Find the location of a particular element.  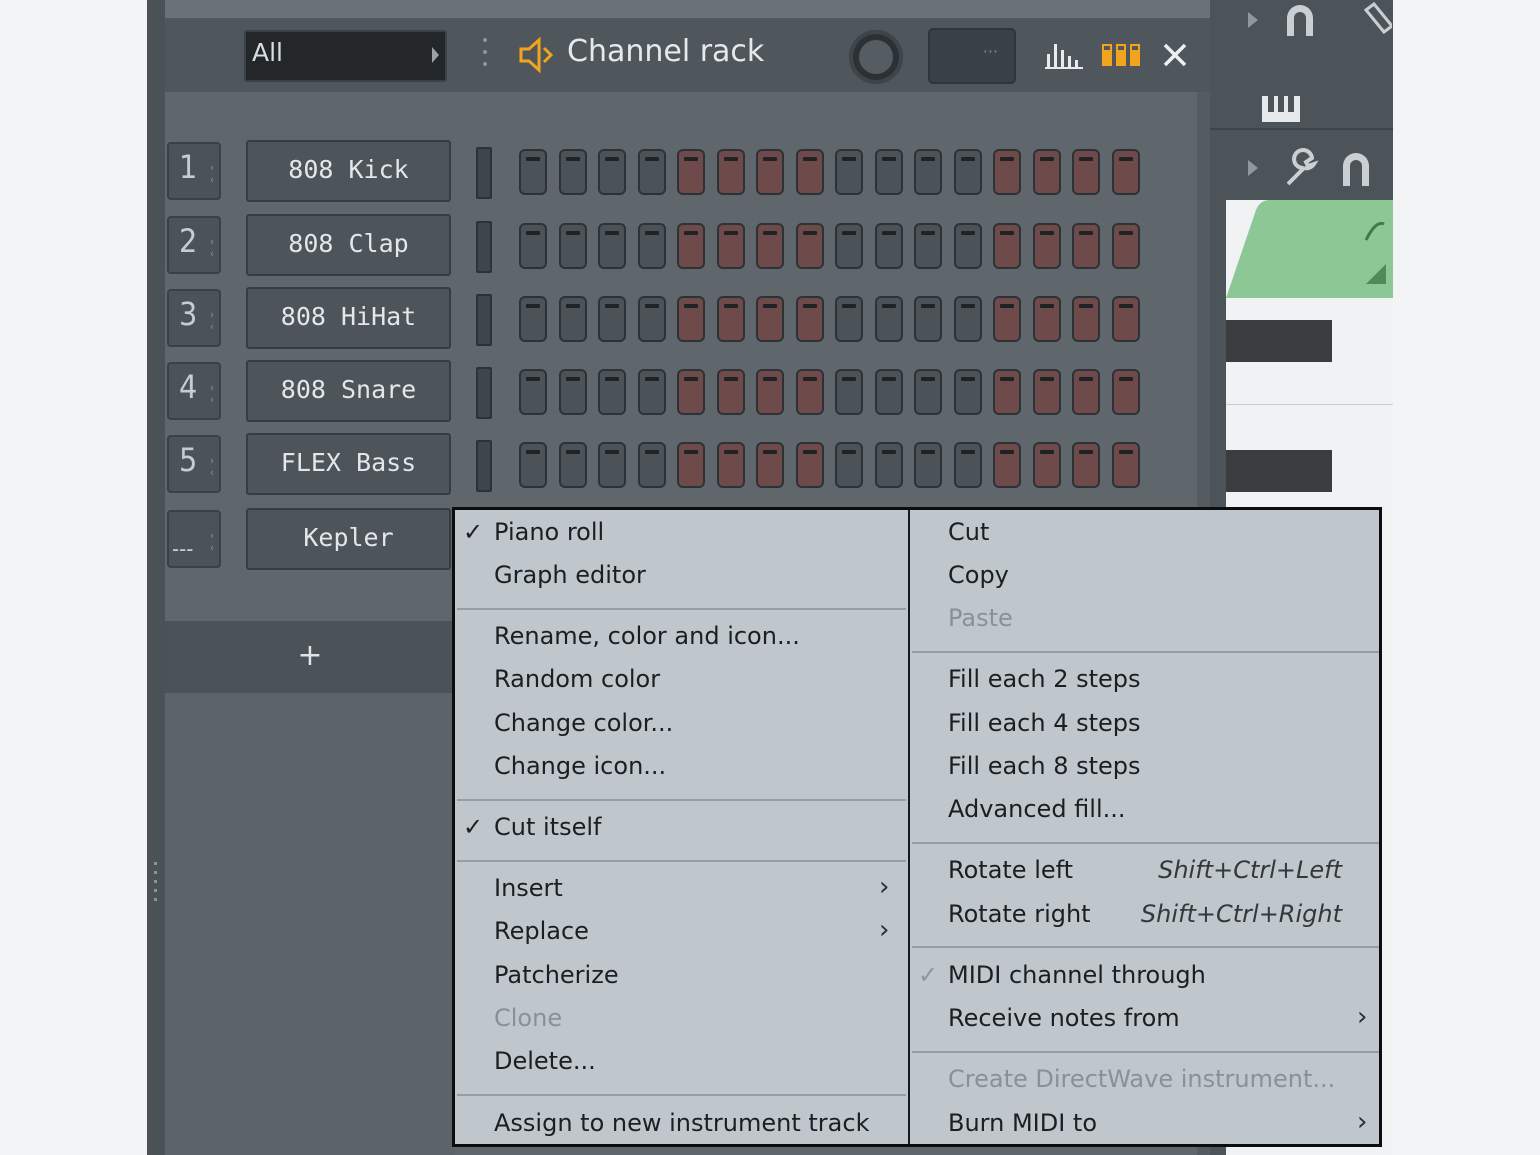

play-arrow-icon is located at coordinates (1253, 20).